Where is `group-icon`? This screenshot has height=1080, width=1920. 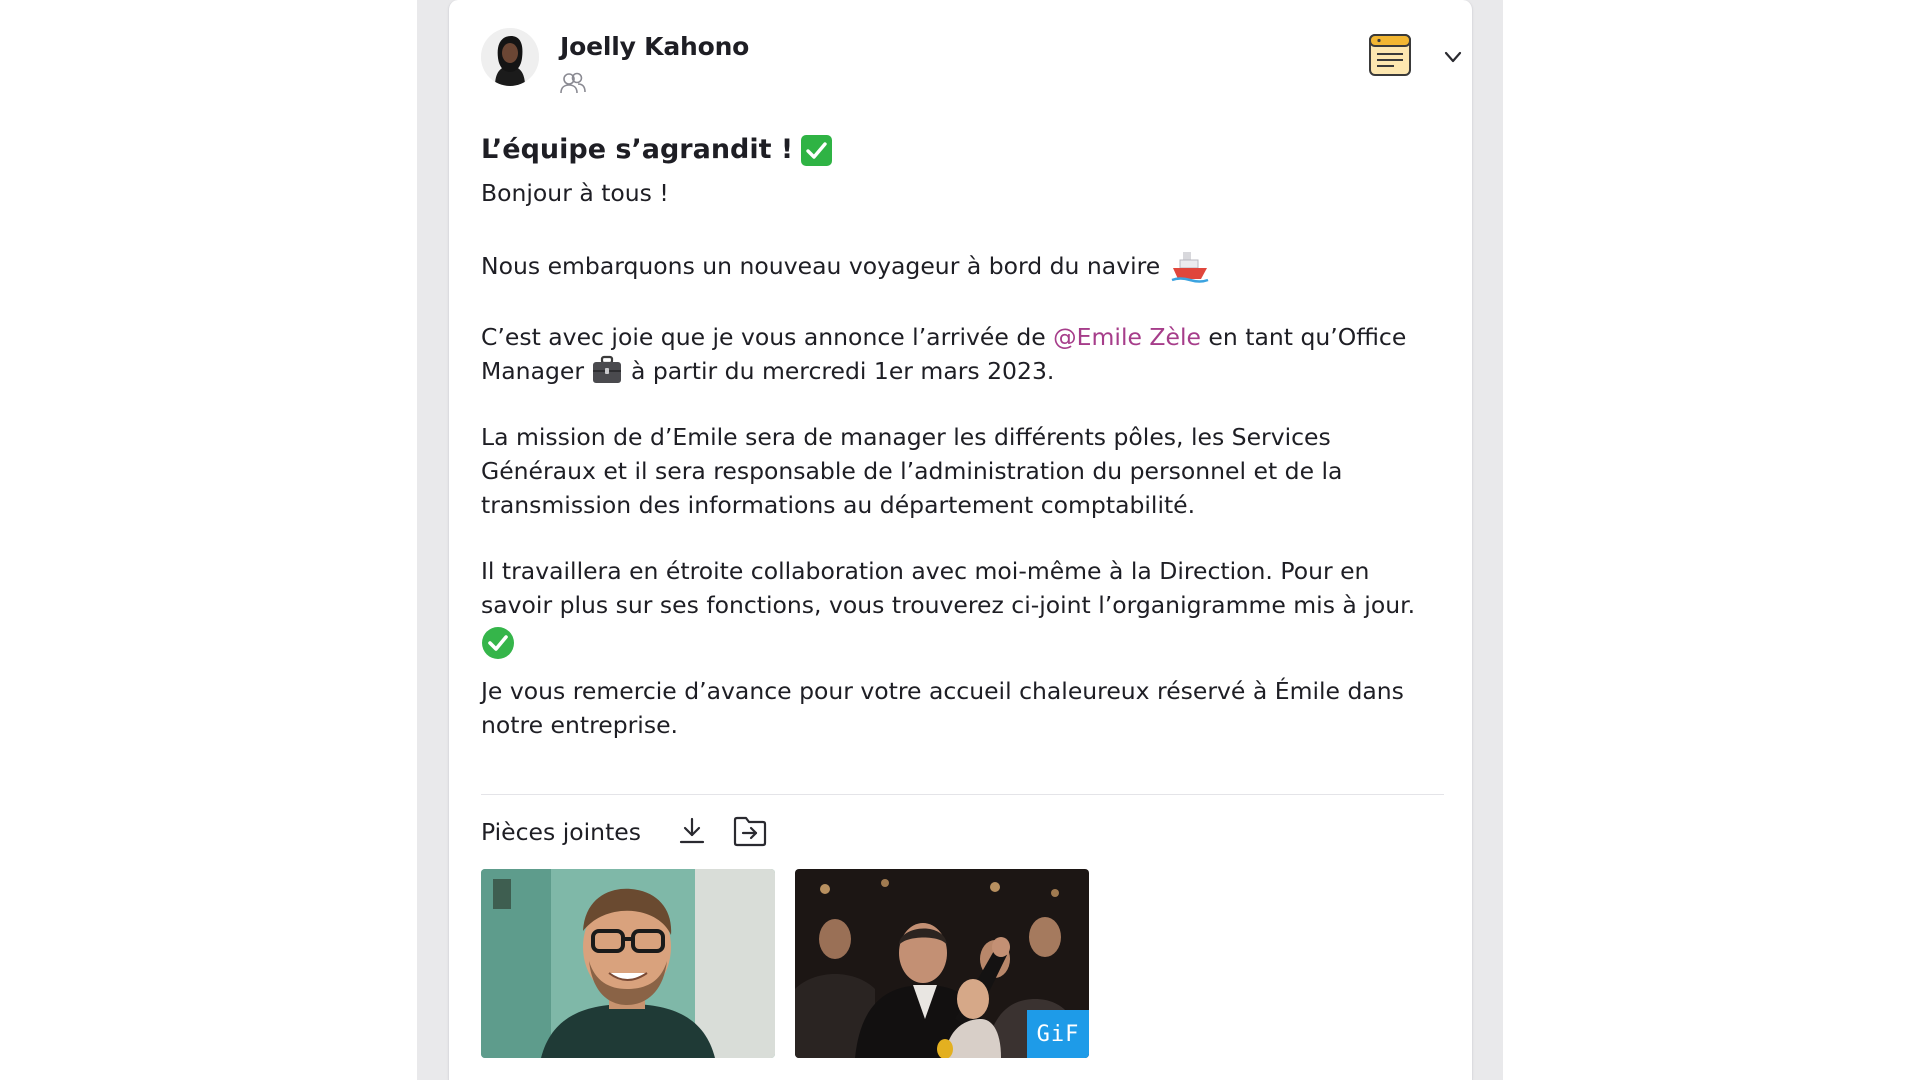
group-icon is located at coordinates (573, 83).